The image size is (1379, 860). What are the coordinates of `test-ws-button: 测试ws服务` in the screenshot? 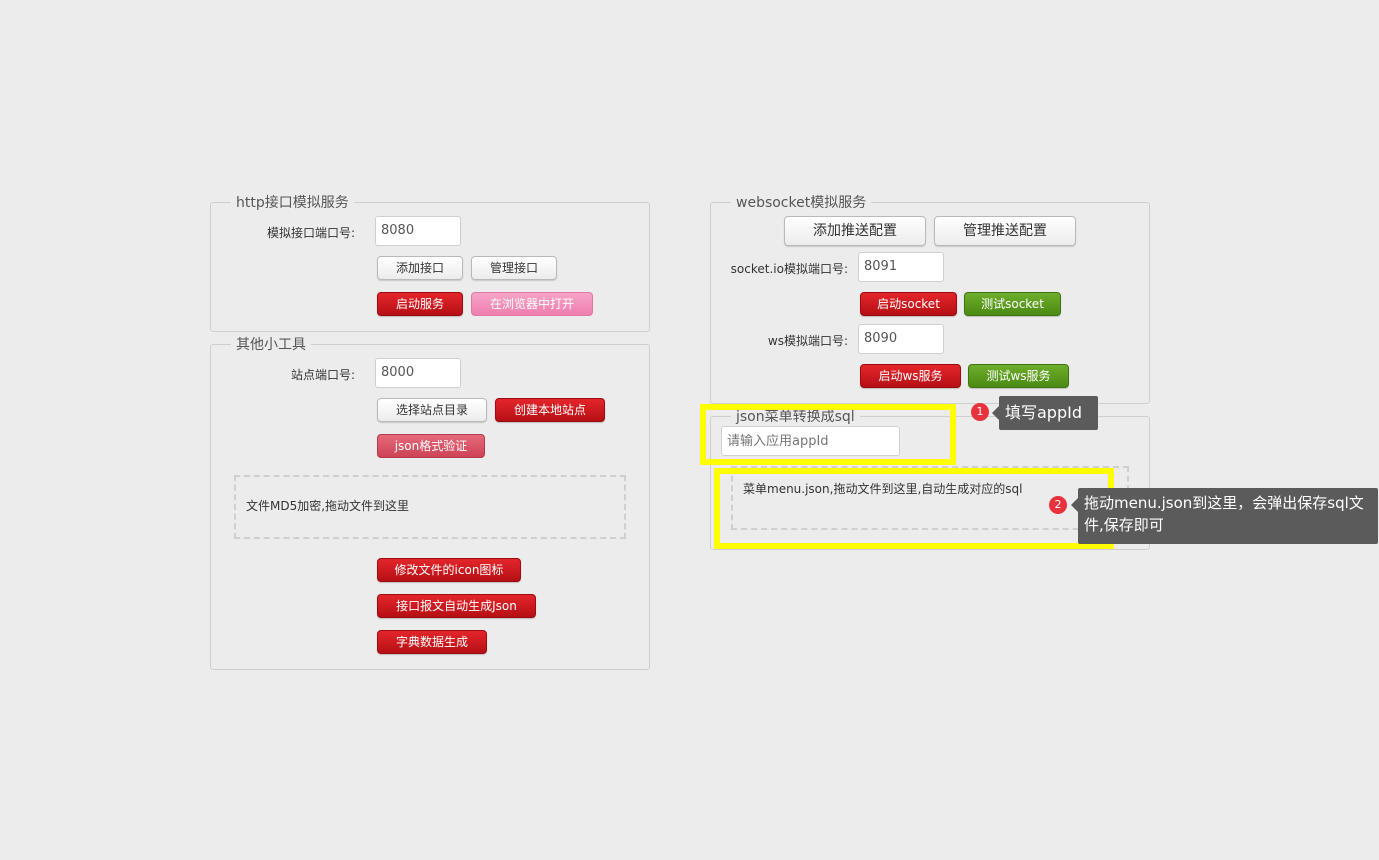 It's located at (1018, 376).